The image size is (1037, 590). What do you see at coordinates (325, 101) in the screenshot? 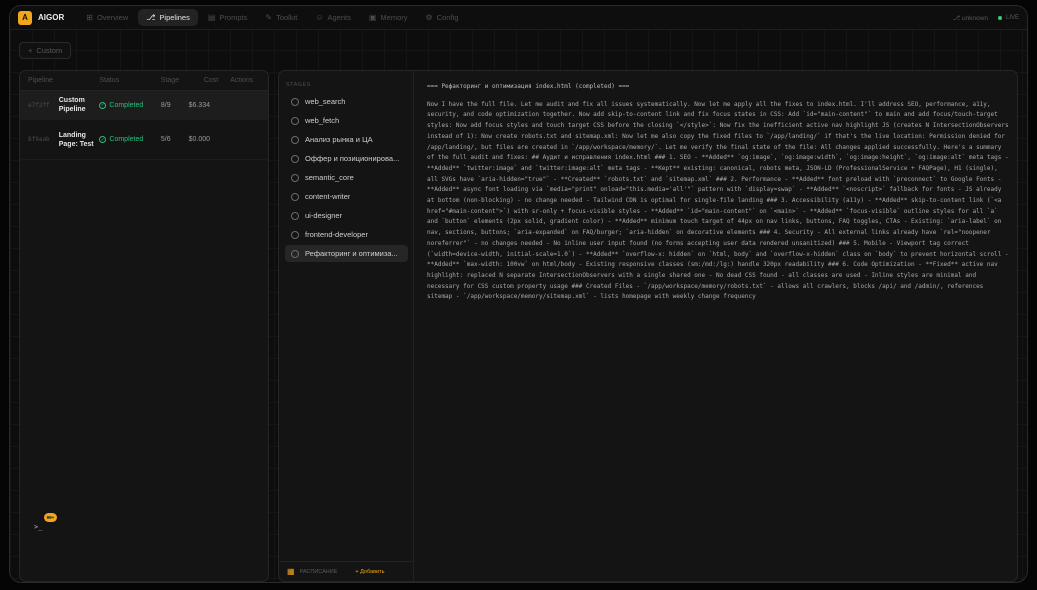
I see `stage-label: web_search` at bounding box center [325, 101].